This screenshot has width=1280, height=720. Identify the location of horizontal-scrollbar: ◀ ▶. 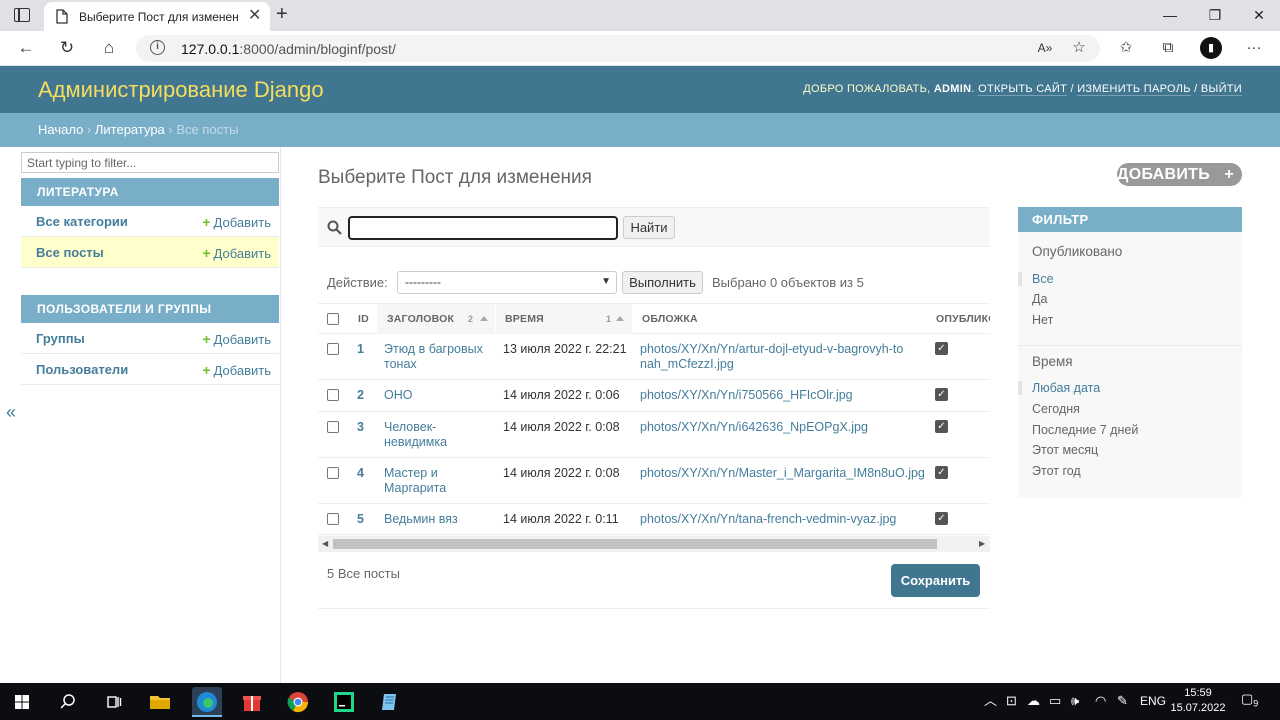
(654, 544).